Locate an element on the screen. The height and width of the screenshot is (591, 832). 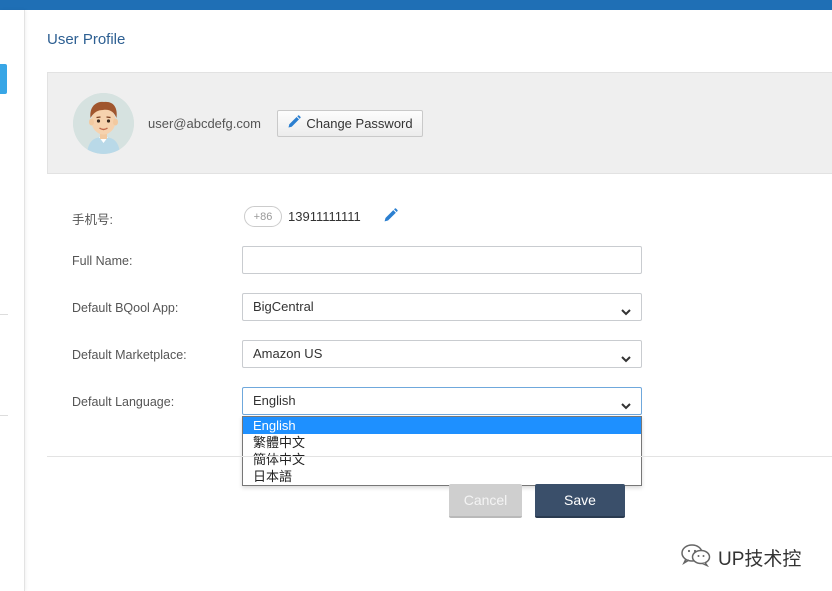
watermark-text: UP技术控 is located at coordinates (760, 559).